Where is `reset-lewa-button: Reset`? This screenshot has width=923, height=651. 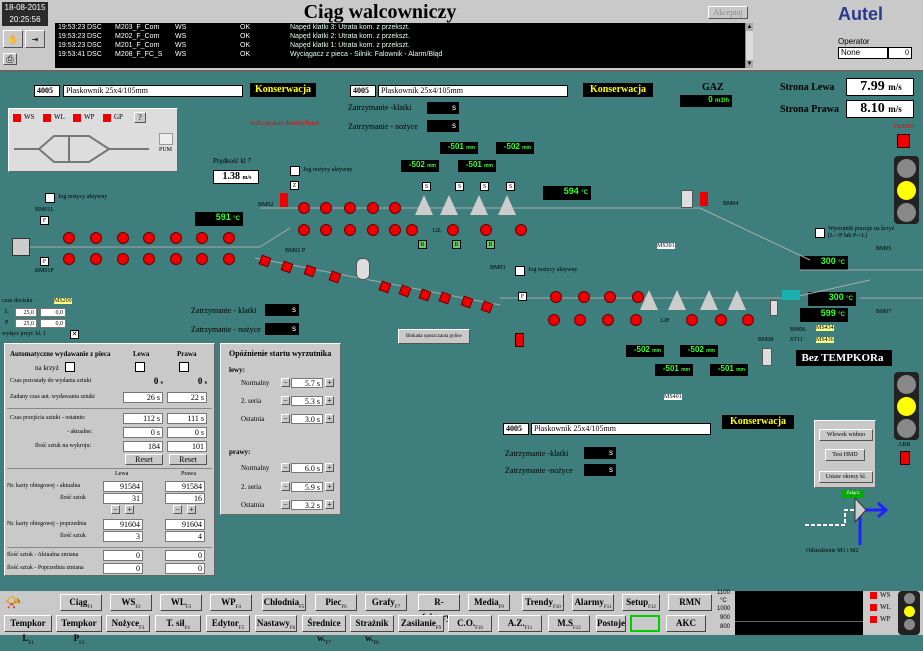
reset-lewa-button: Reset is located at coordinates (144, 459).